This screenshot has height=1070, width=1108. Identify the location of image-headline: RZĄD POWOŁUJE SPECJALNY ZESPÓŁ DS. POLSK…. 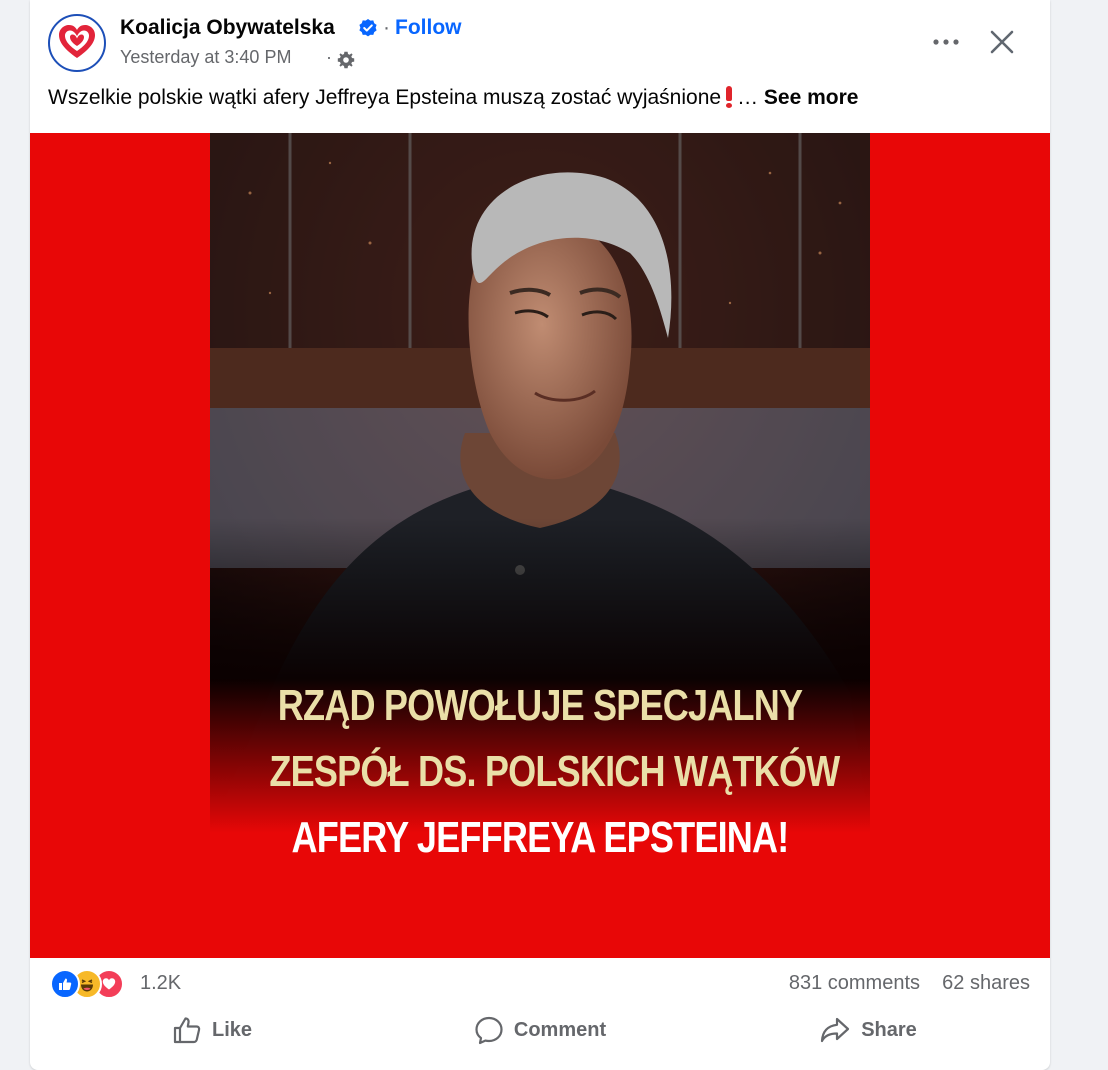
(554, 772).